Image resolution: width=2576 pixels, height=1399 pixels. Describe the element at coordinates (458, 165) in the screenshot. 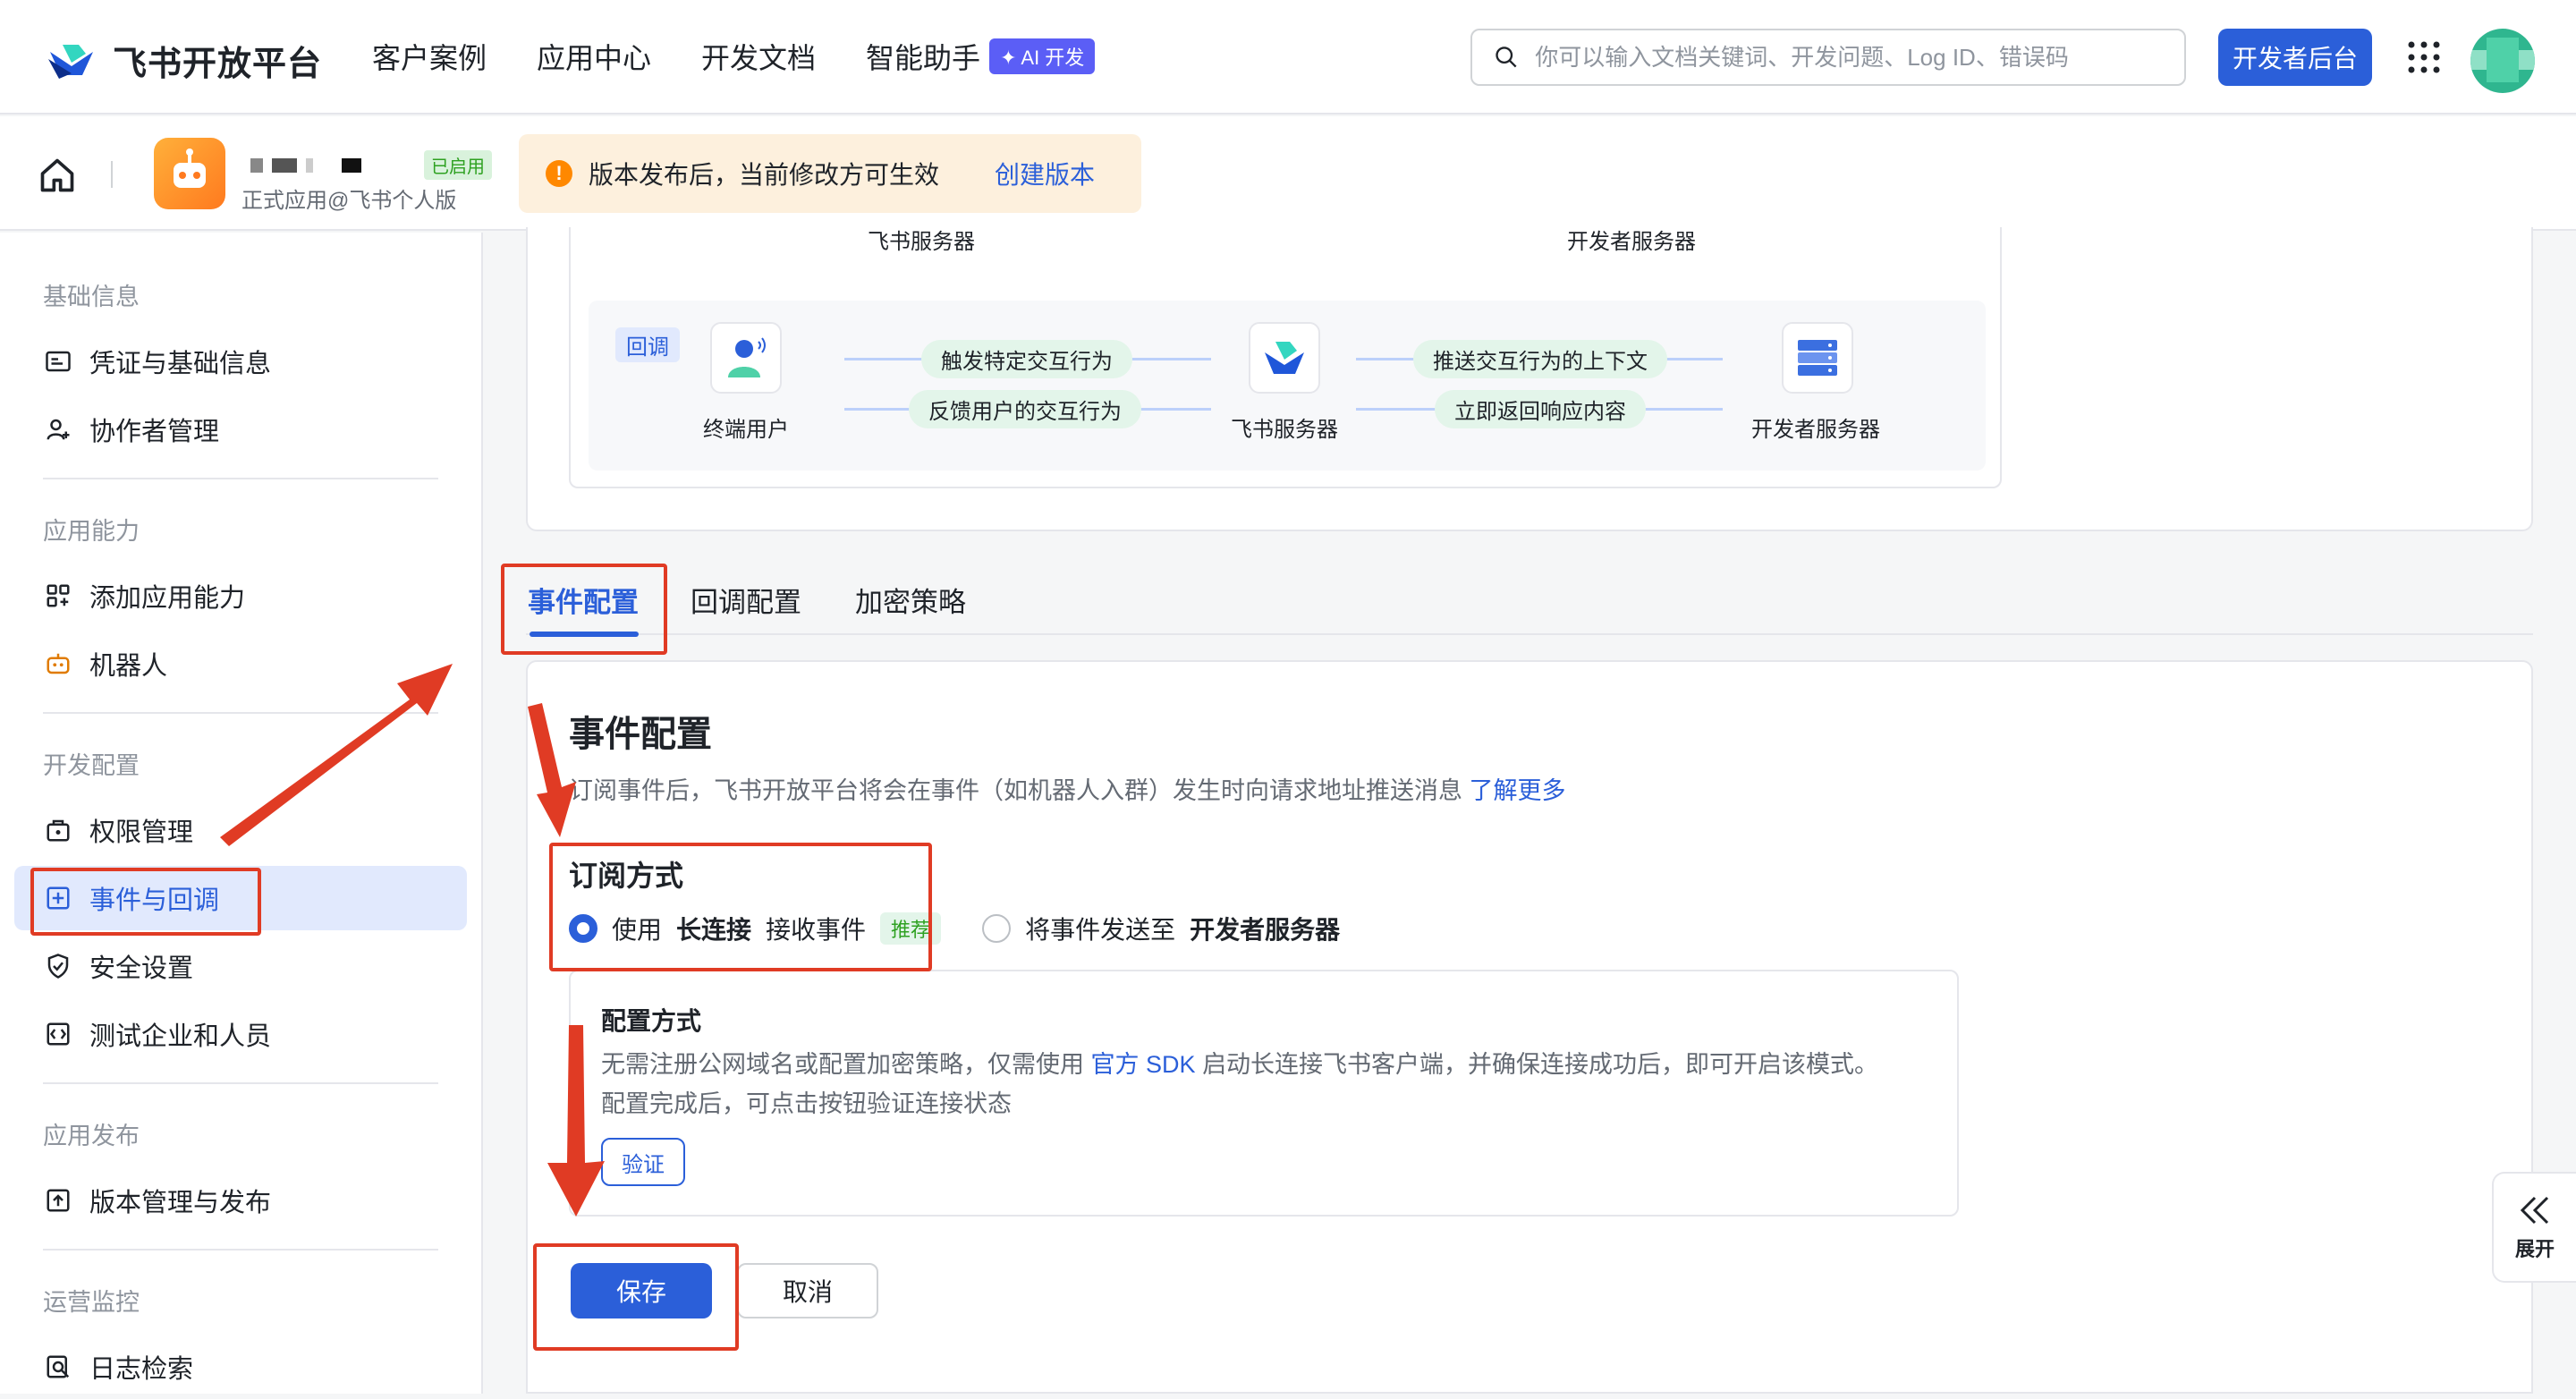

I see `status-badge: 已启用` at that location.